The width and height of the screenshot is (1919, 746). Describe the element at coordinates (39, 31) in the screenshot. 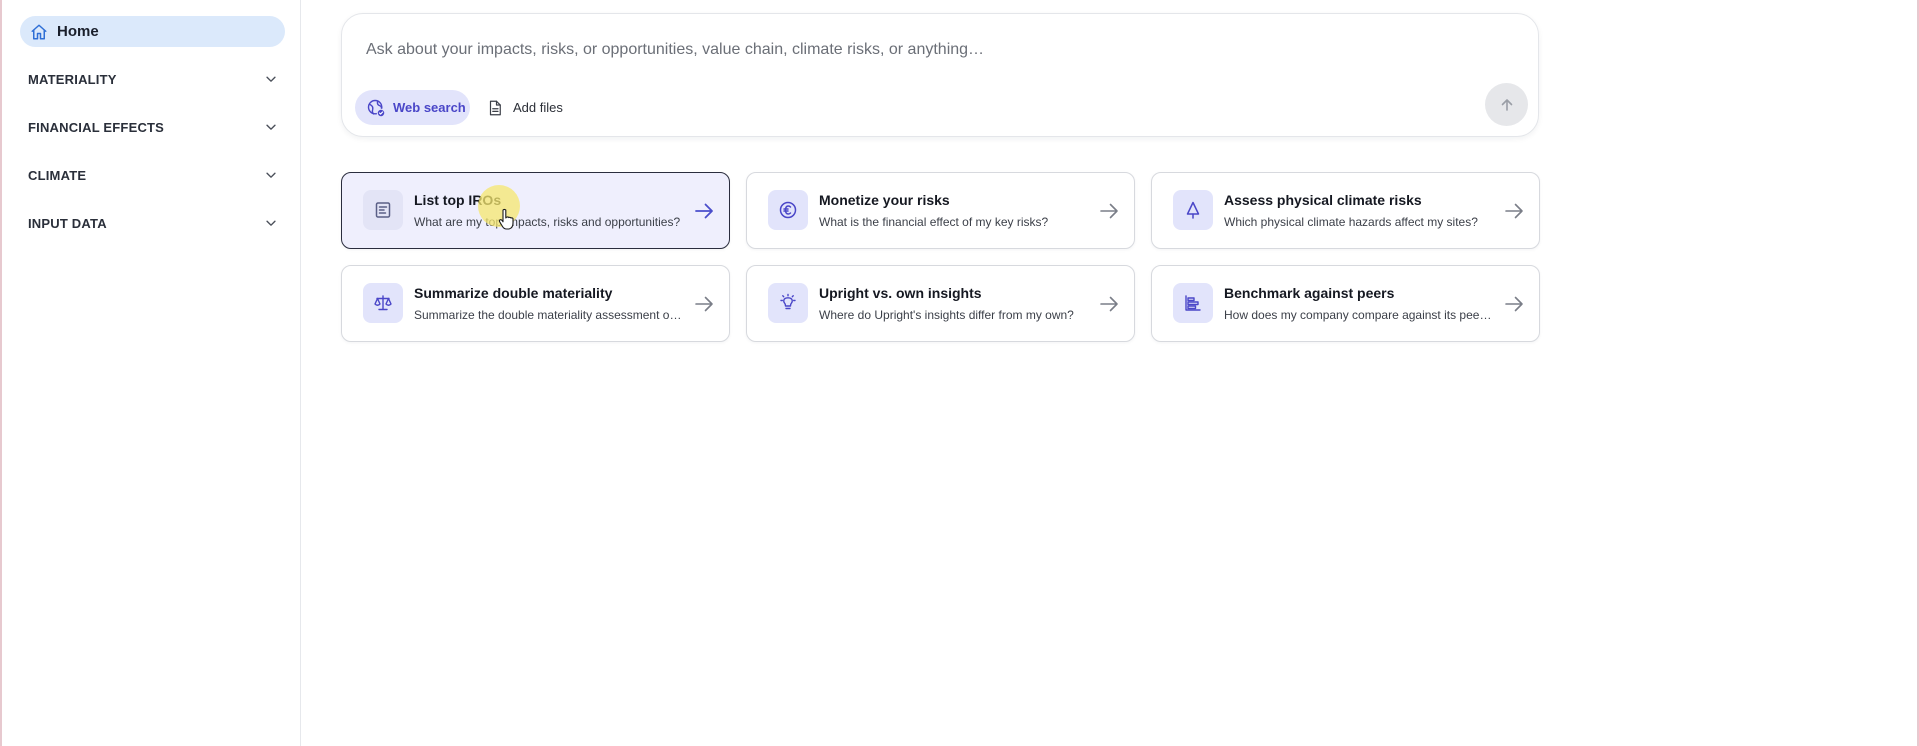

I see `home-icon` at that location.